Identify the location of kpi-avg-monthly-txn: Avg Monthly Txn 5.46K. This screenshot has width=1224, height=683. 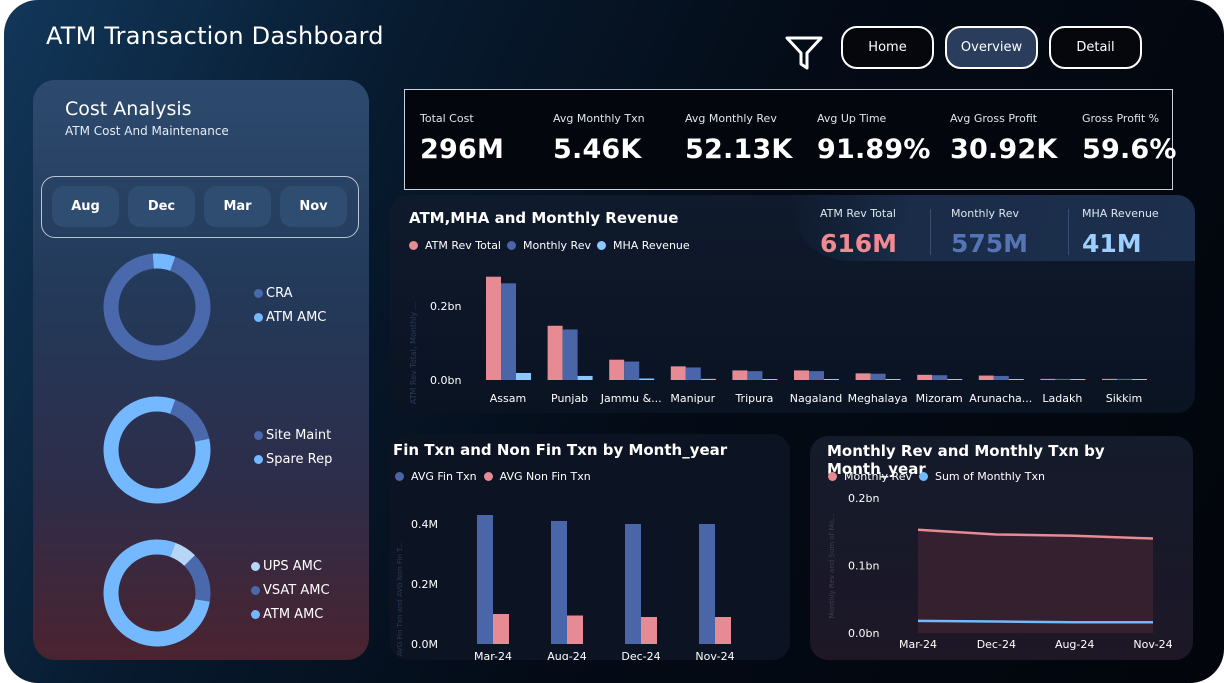
(599, 138).